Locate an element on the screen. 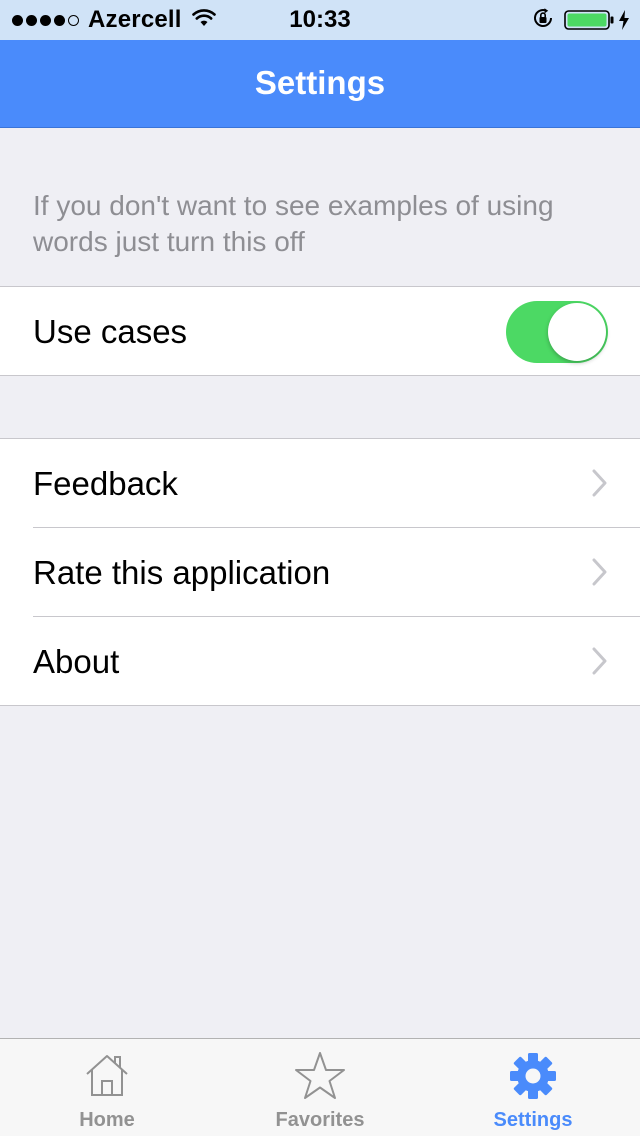 This screenshot has width=640, height=1136. use-cases-toggle is located at coordinates (557, 332).